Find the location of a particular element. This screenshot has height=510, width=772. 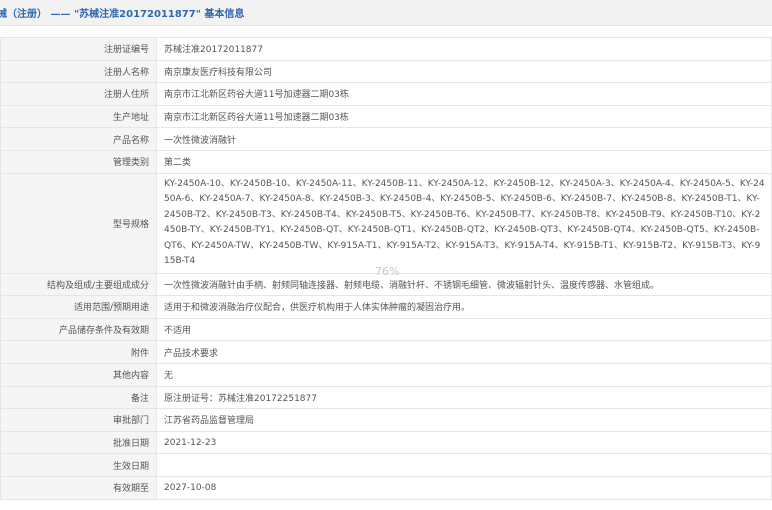

table-row-expiry-date: 有效期至 2027-10-08 is located at coordinates (386, 487).